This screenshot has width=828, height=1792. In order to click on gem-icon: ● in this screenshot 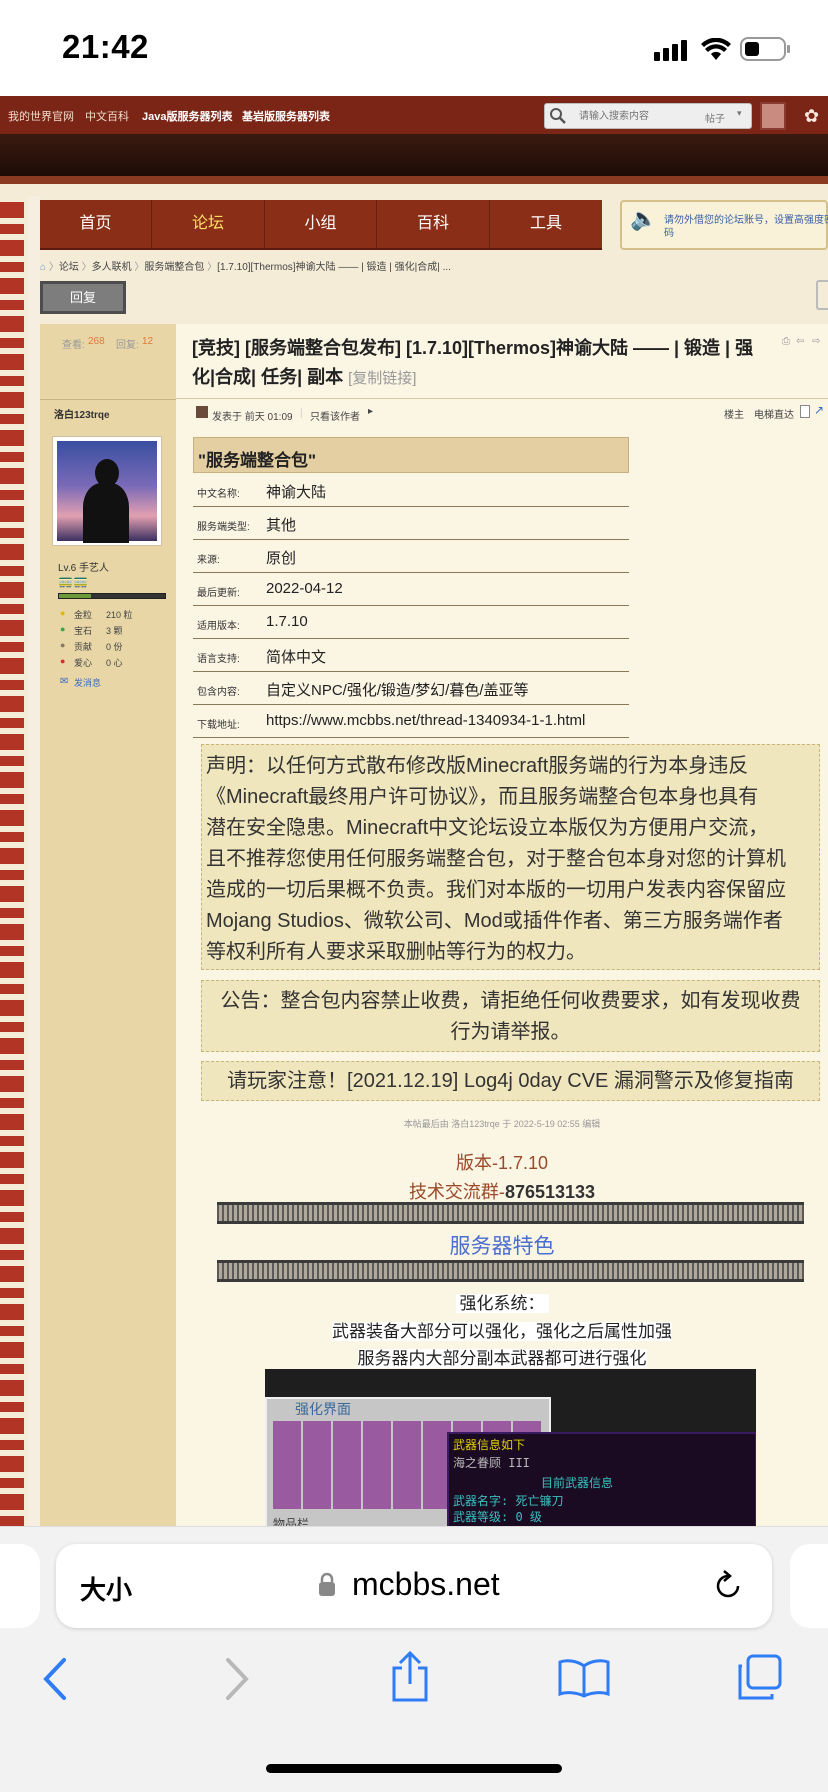, I will do `click(63, 629)`.